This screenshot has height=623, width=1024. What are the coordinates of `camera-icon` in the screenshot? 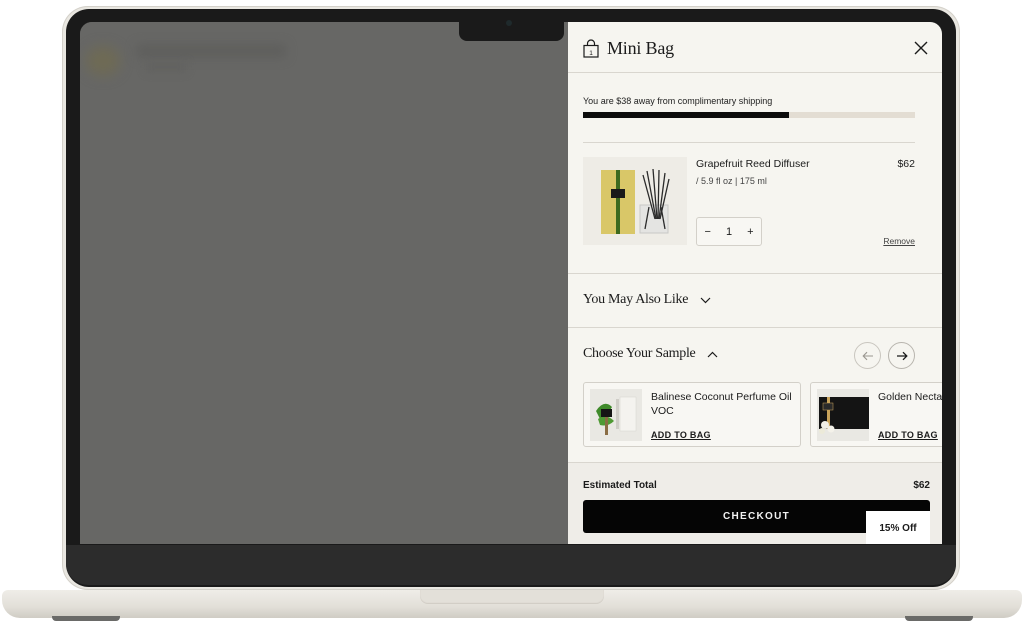 It's located at (509, 23).